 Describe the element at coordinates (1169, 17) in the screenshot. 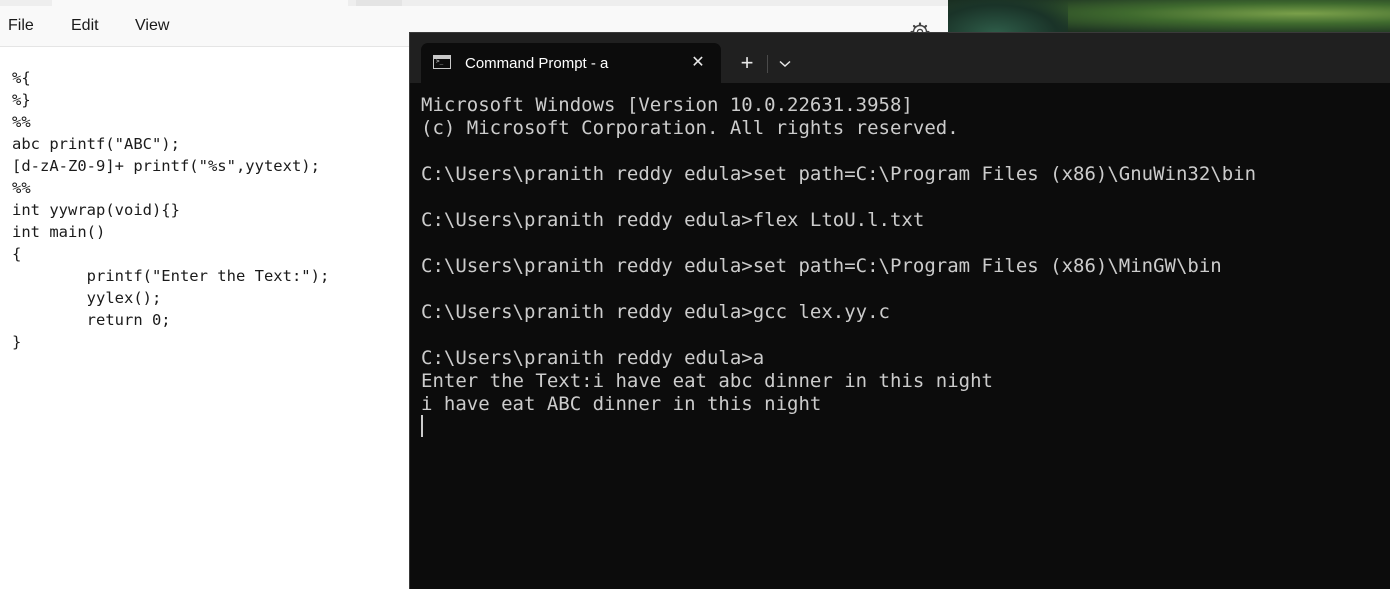

I see `desktop-wallpaper` at that location.